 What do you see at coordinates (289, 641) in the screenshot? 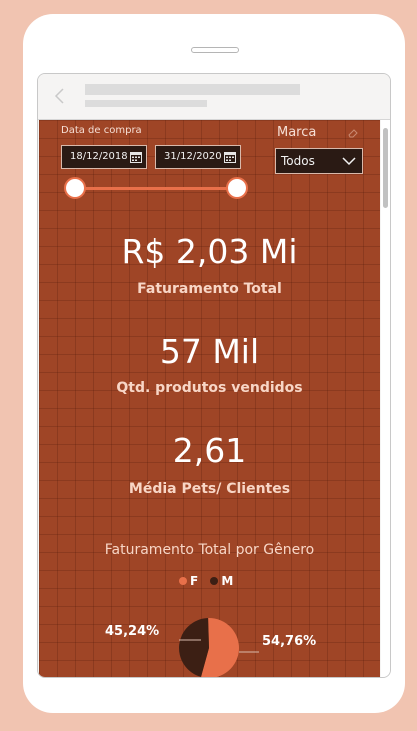
I see `pie-label-f: 54,76%` at bounding box center [289, 641].